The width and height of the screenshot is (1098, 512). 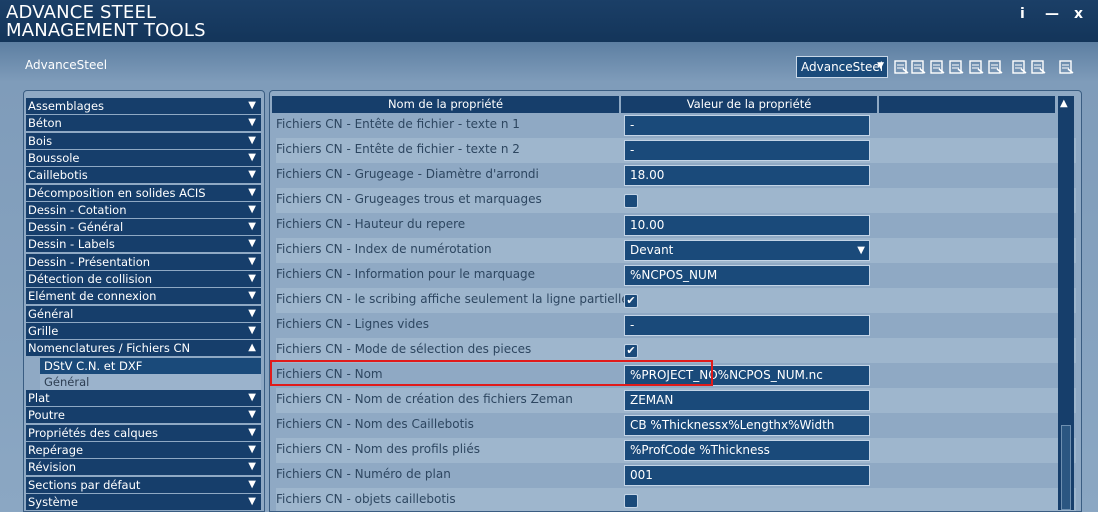 I want to click on subcategory-item: DStV C.N. et DXF, so click(x=150, y=365).